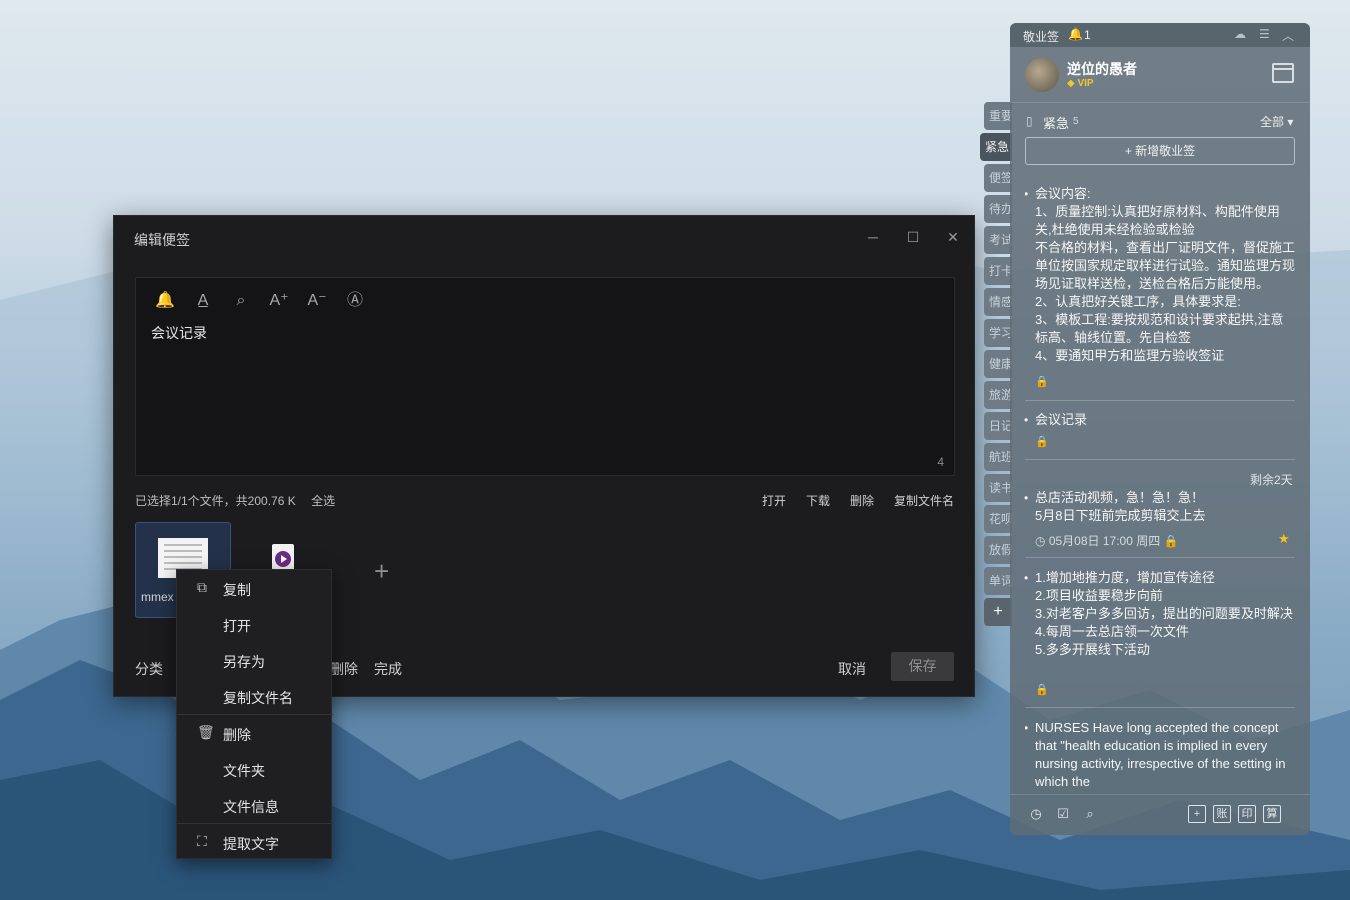 The image size is (1350, 900). What do you see at coordinates (255, 624) in the screenshot?
I see `menu-item-open: 打开` at bounding box center [255, 624].